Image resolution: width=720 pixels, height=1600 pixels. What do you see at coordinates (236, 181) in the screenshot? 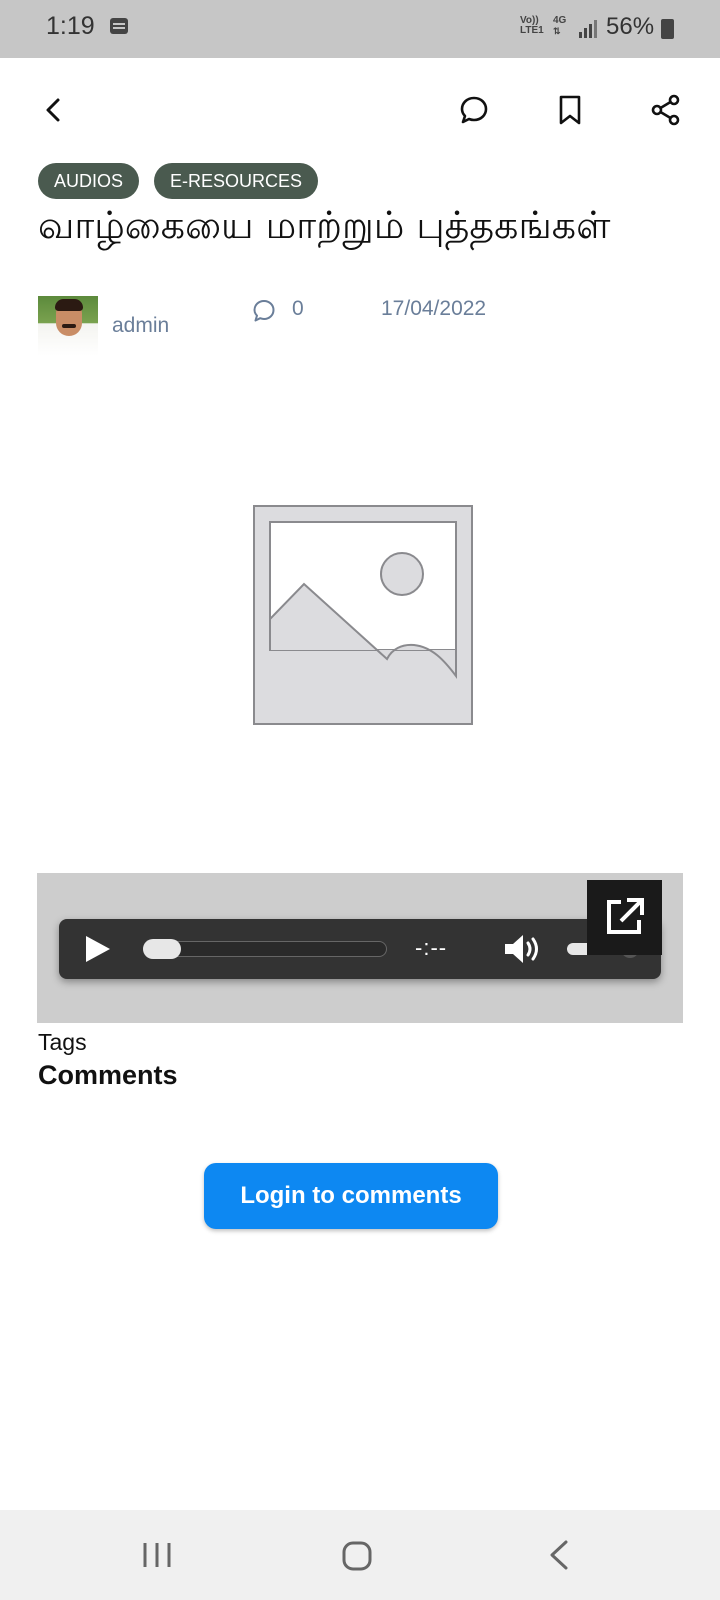
I see `category-chip-e-resources: E-RESOURCES` at bounding box center [236, 181].